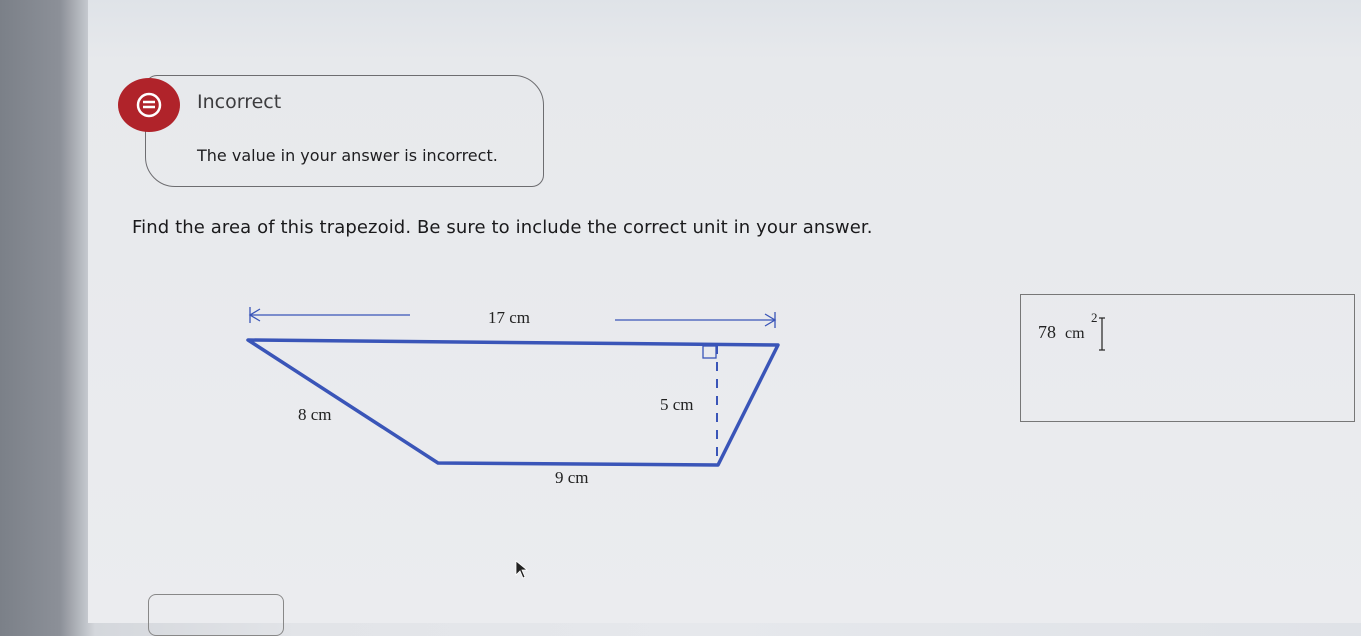 The image size is (1361, 636). What do you see at coordinates (1047, 332) in the screenshot?
I see `answer-value: 78` at bounding box center [1047, 332].